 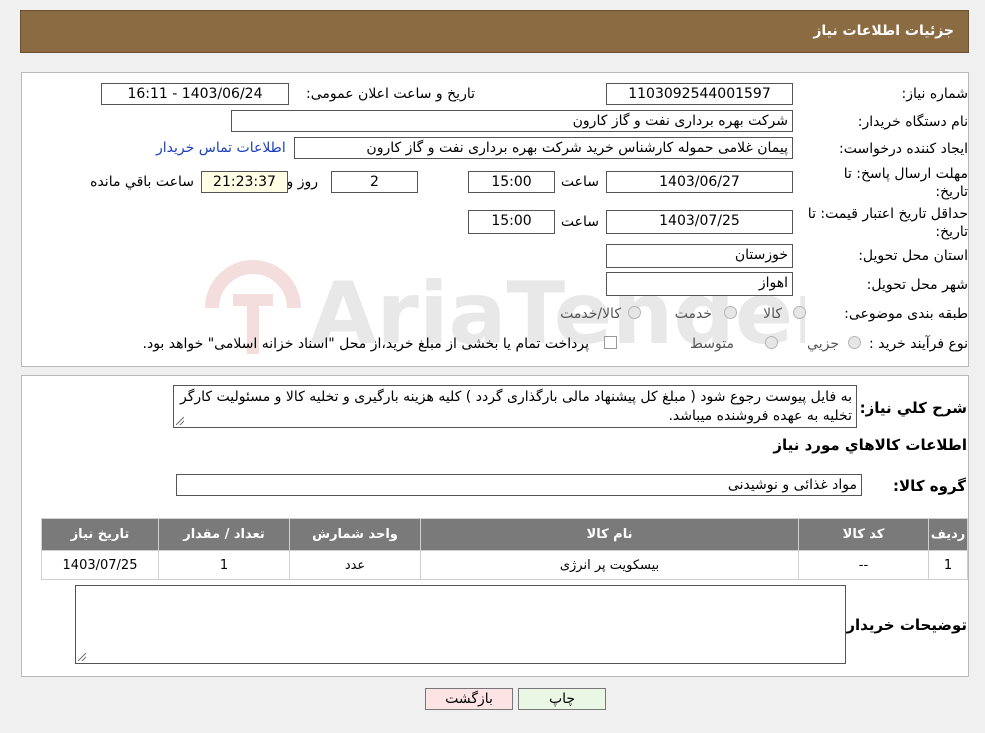 What do you see at coordinates (887, 214) in the screenshot?
I see `validity-label: حداقل تاریخ اعتبار قیمت: تا` at bounding box center [887, 214].